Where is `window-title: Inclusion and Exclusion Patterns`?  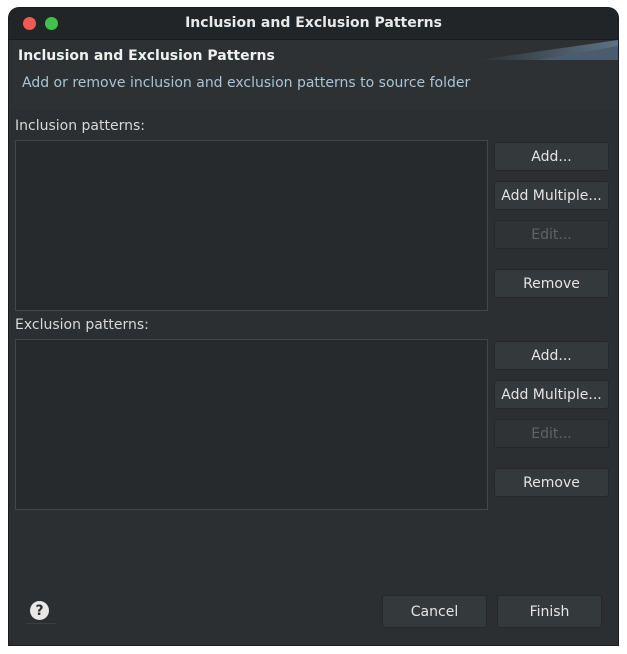
window-title: Inclusion and Exclusion Patterns is located at coordinates (313, 23).